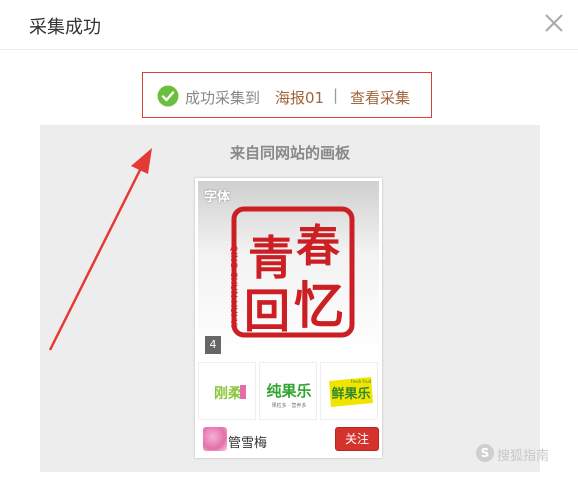 The width and height of the screenshot is (578, 501). I want to click on board-name: 字体, so click(217, 197).